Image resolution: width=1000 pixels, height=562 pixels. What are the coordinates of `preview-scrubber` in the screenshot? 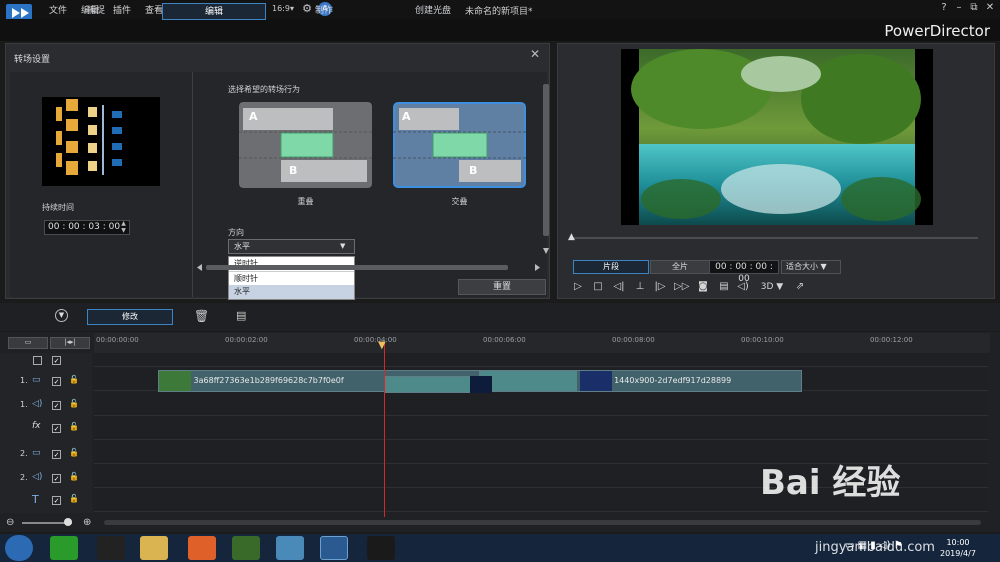 It's located at (774, 238).